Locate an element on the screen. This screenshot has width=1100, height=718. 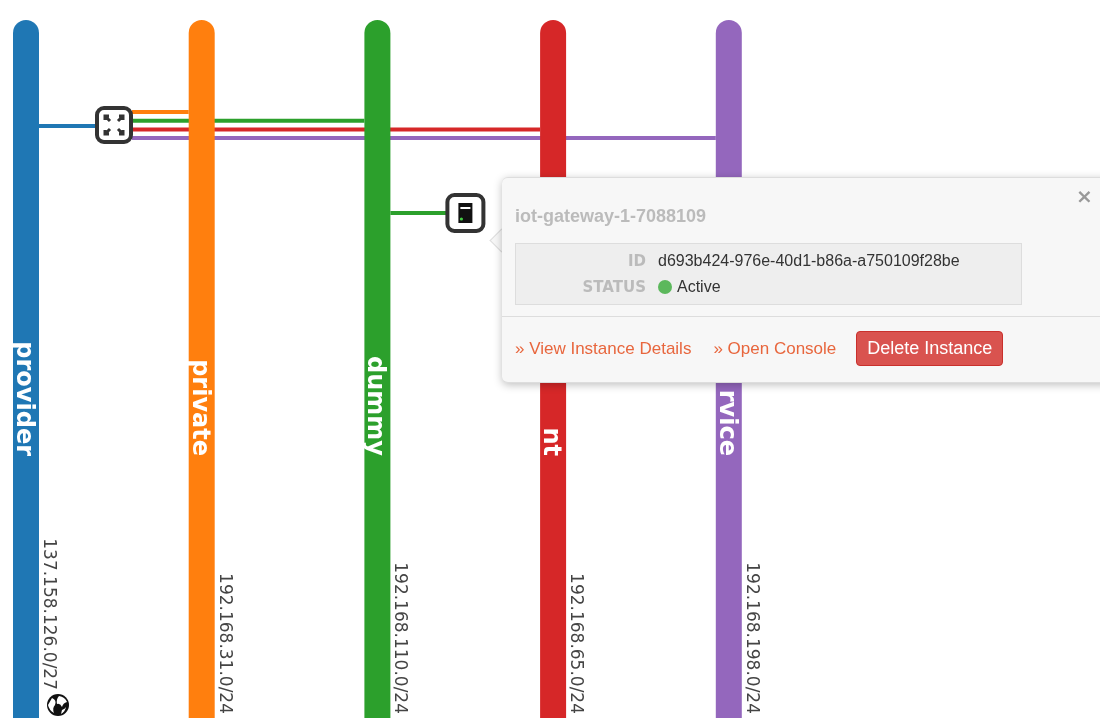
network-name: rvice is located at coordinates (727, 422).